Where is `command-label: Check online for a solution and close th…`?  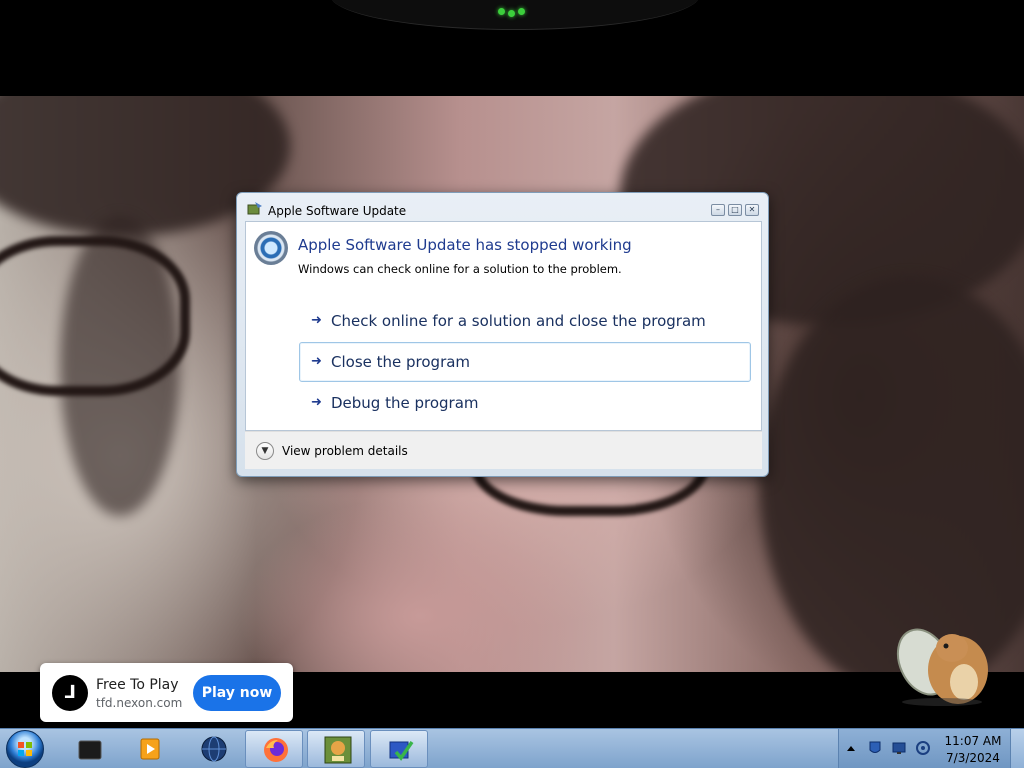 command-label: Check online for a solution and close th… is located at coordinates (518, 321).